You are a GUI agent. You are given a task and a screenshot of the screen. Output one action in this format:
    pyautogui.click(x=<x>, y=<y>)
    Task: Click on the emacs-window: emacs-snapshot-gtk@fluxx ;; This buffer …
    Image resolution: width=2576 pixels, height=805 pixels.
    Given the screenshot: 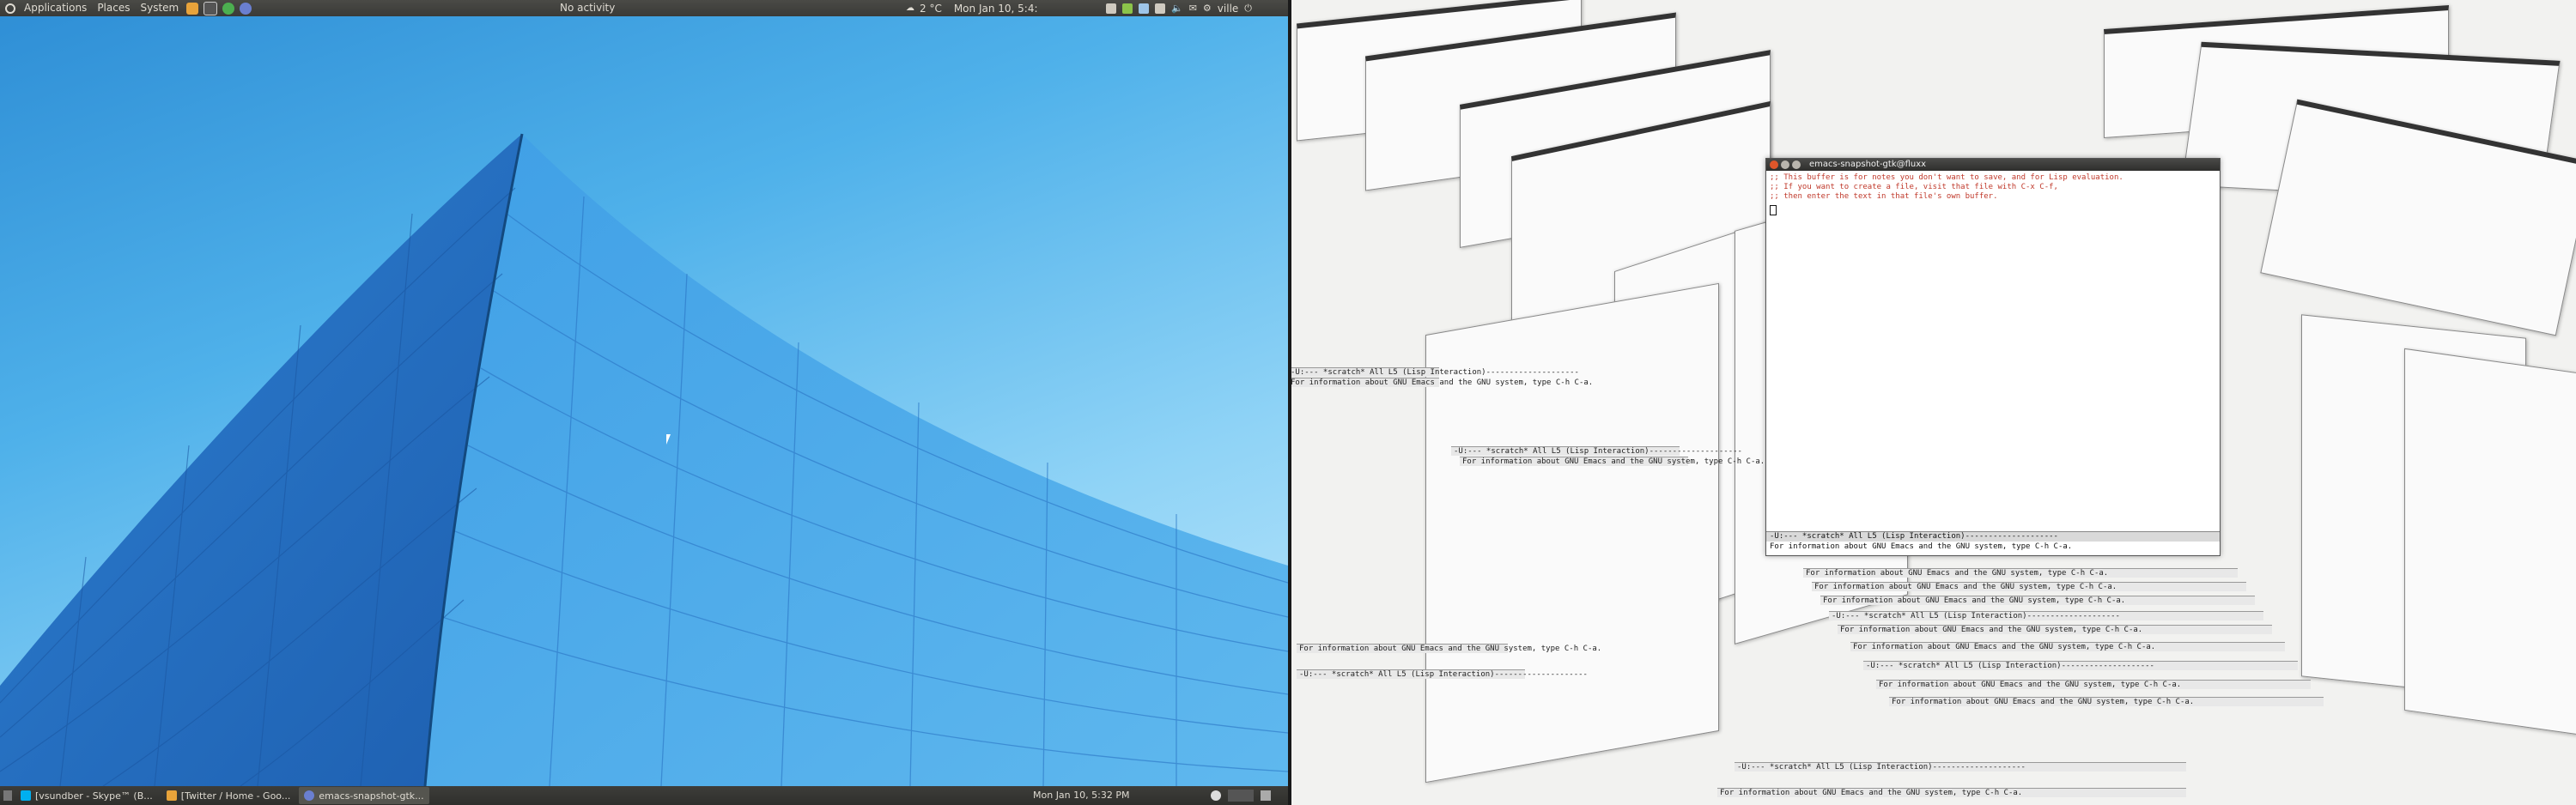 What is the action you would take?
    pyautogui.click(x=1993, y=357)
    